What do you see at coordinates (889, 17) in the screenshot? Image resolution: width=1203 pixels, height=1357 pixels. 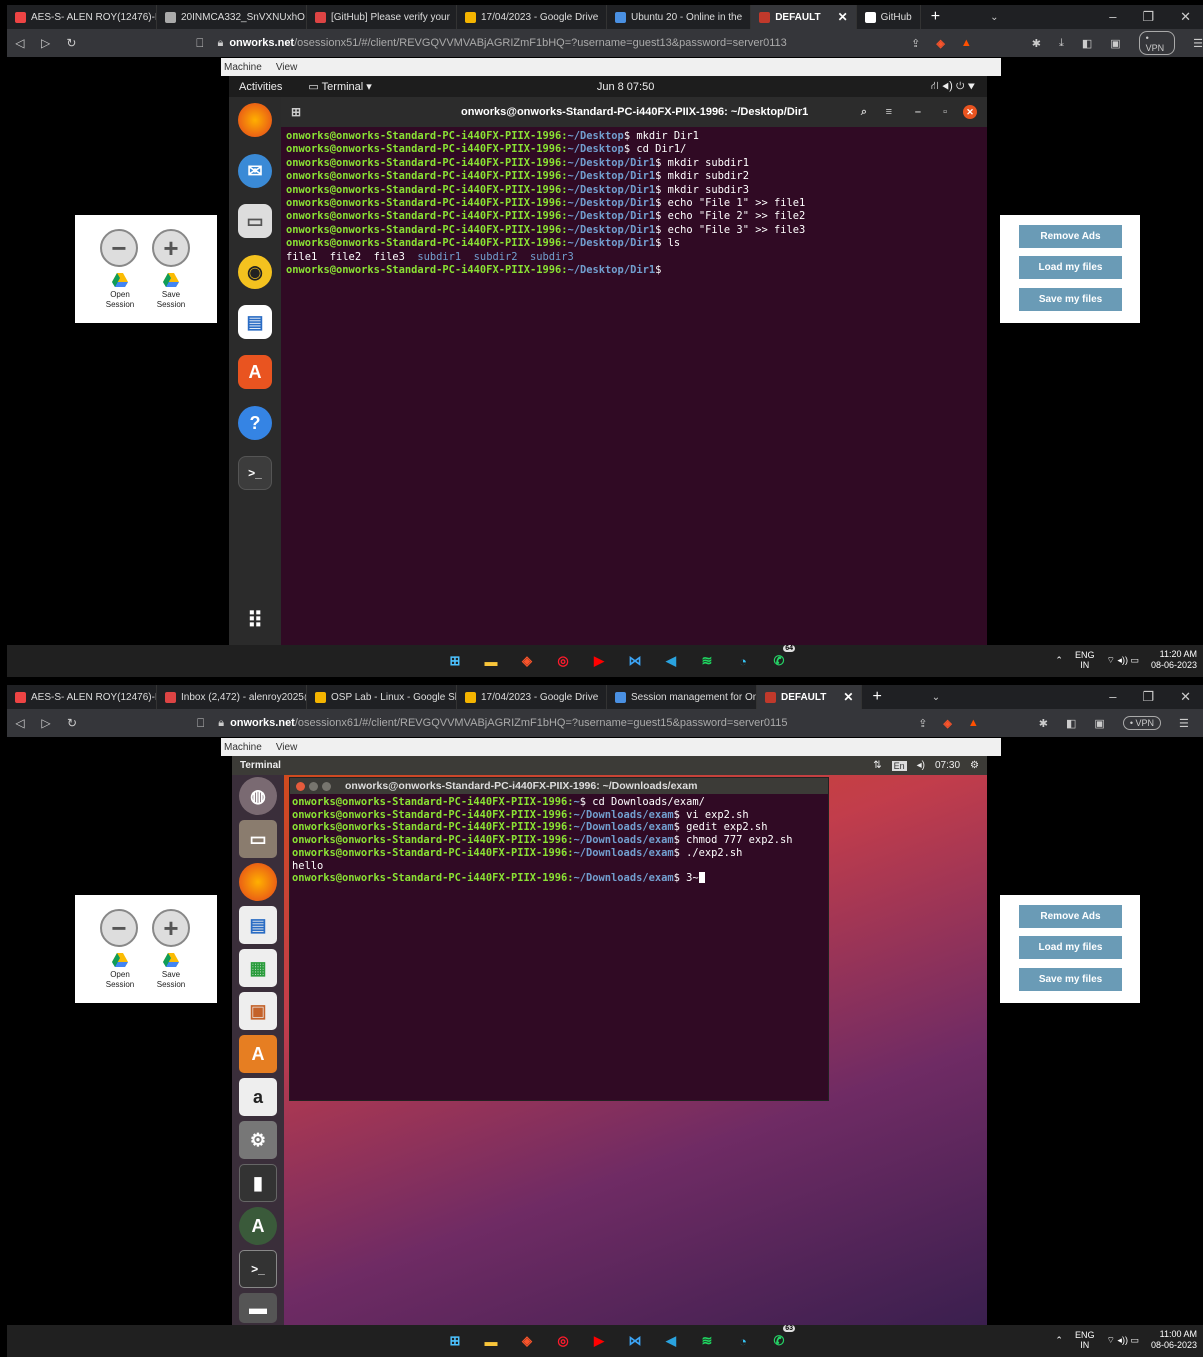 I see `browser-tab: GitHub` at bounding box center [889, 17].